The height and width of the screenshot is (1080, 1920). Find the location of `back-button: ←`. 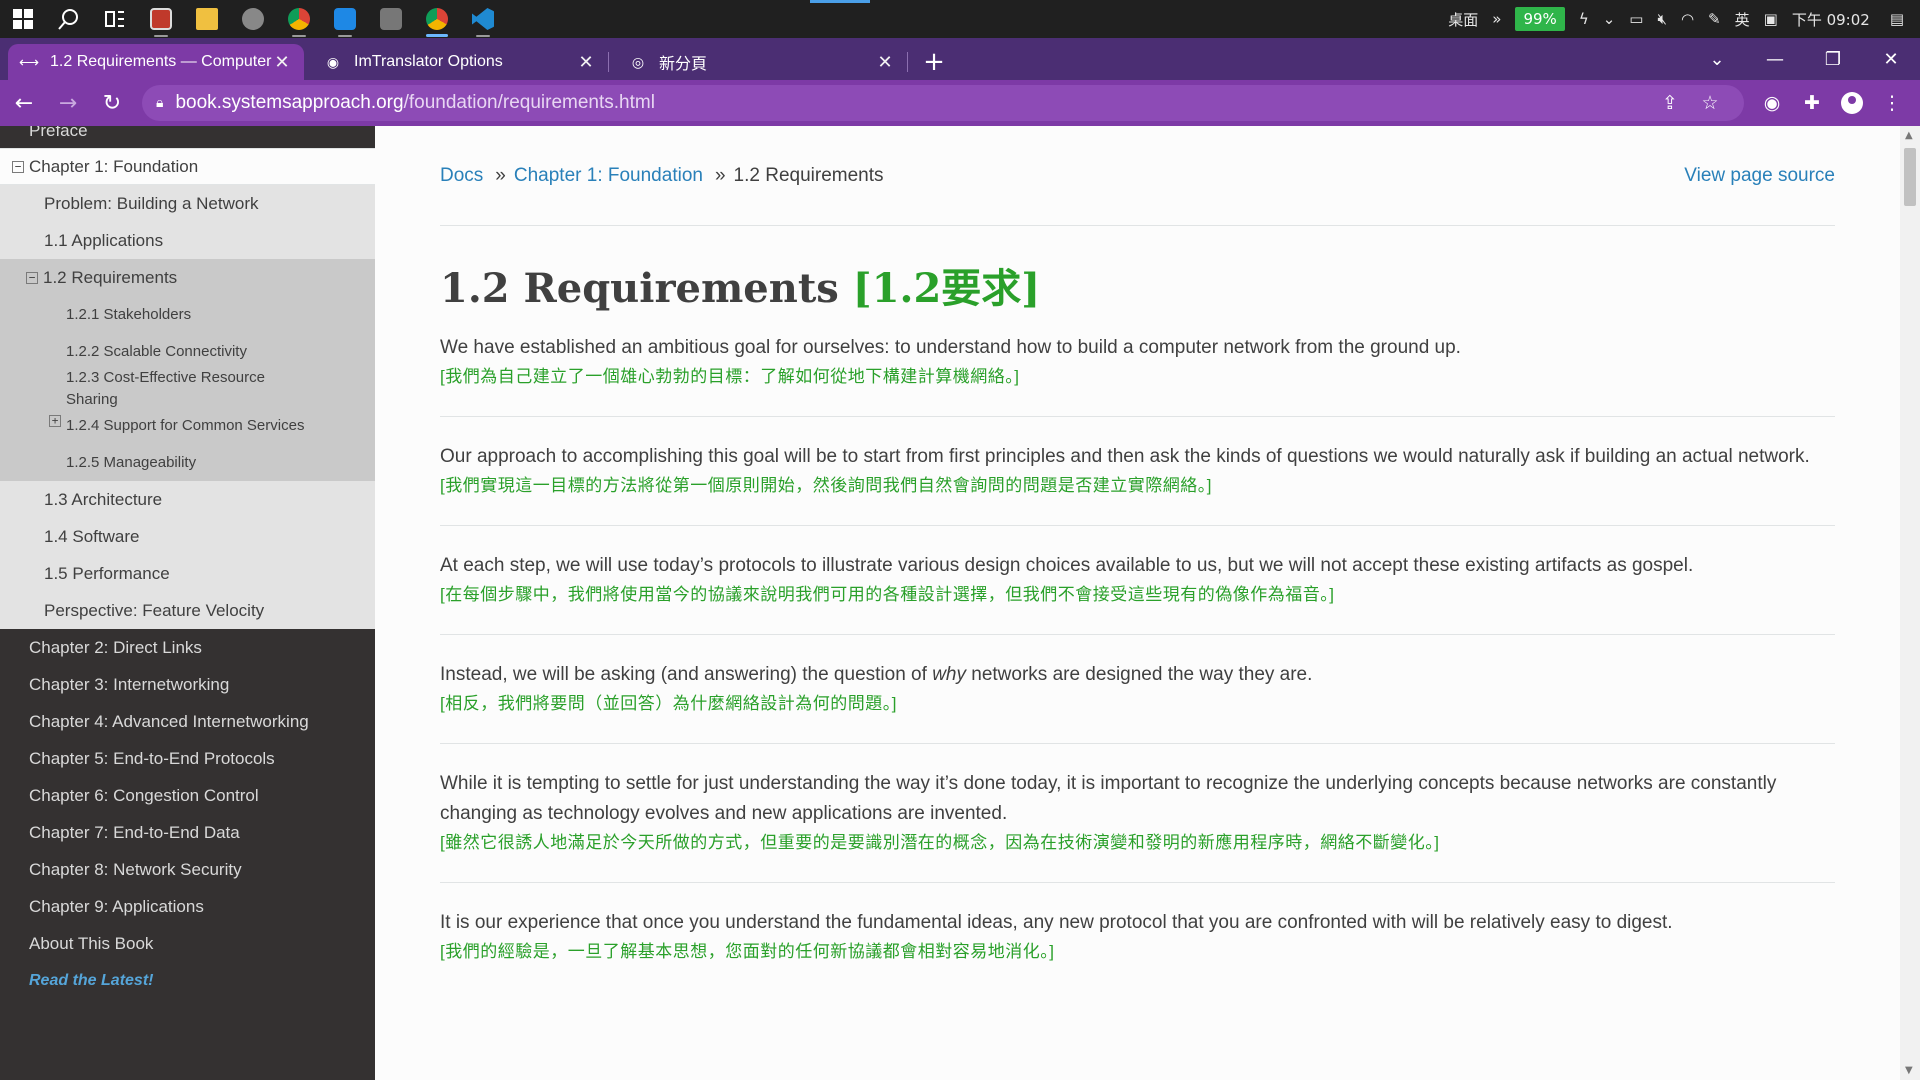

back-button: ← is located at coordinates (24, 103).